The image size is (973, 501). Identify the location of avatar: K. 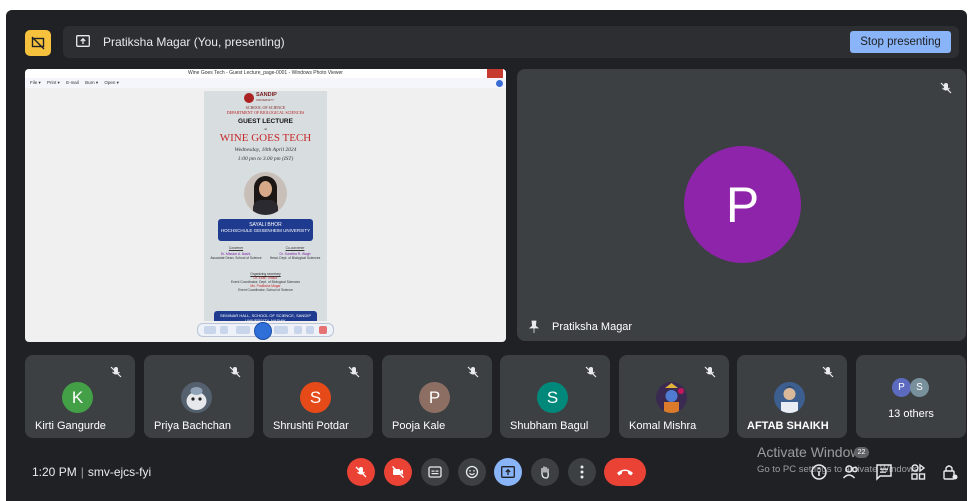
(77, 397).